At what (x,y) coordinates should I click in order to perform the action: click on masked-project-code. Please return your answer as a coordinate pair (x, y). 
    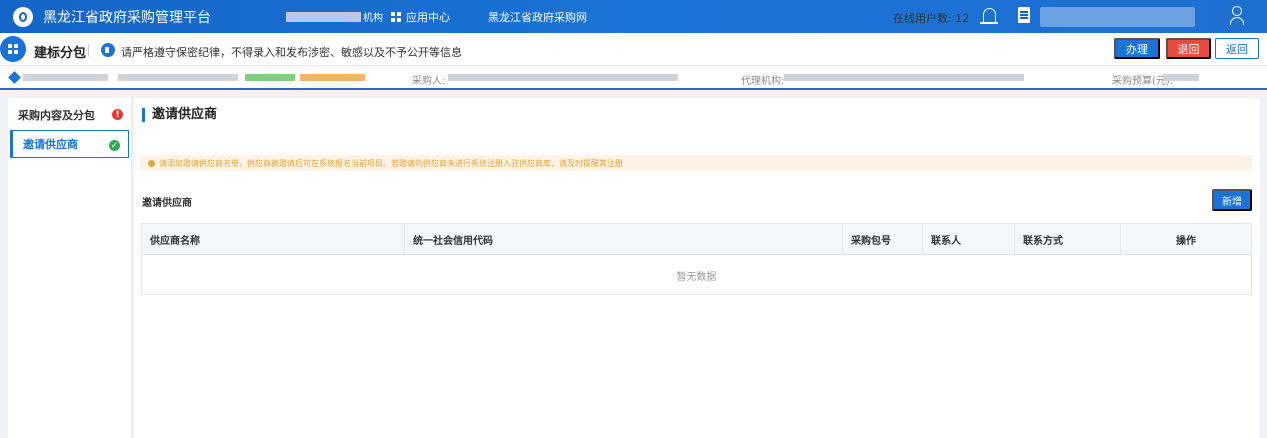
    Looking at the image, I should click on (65, 77).